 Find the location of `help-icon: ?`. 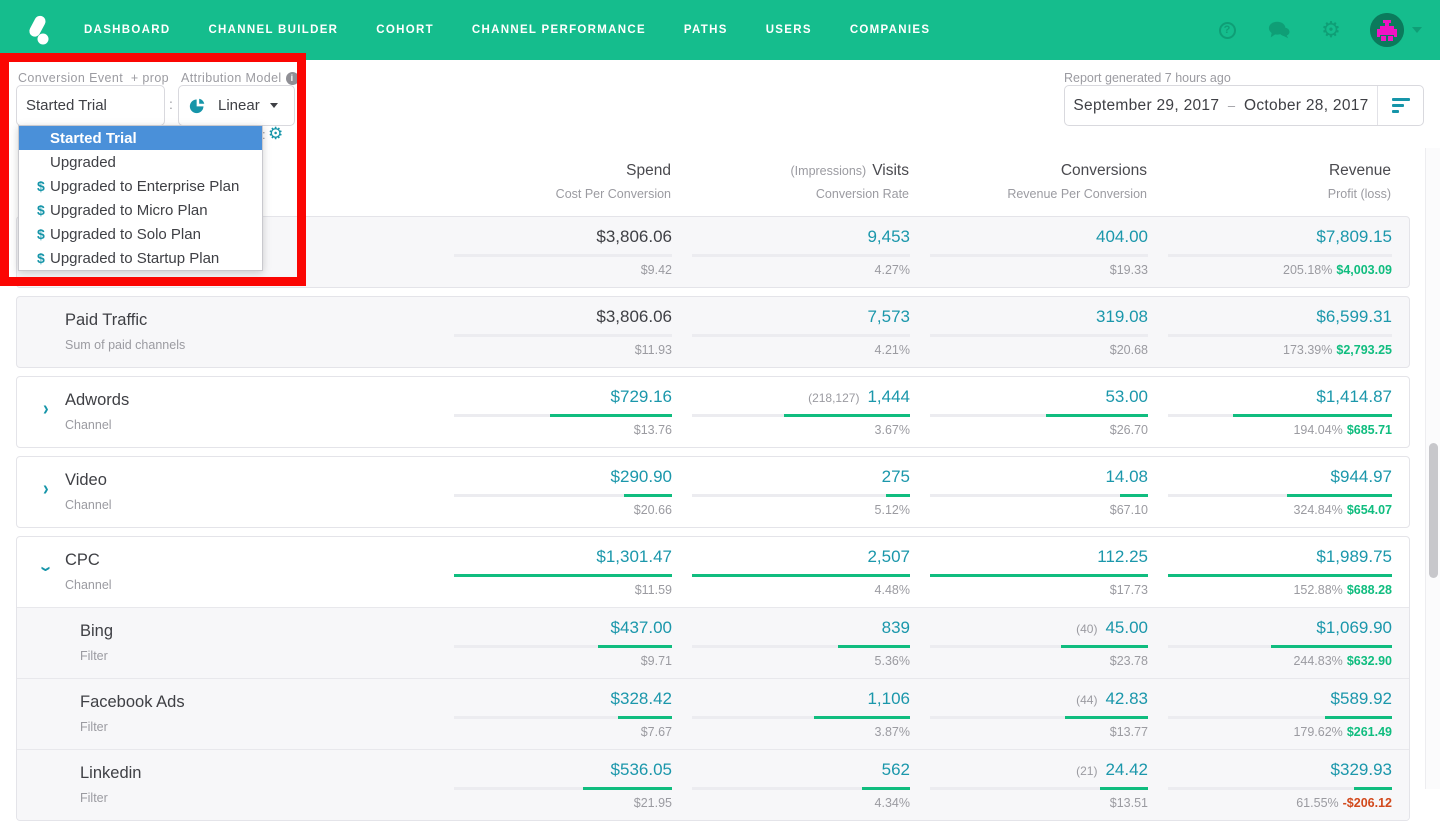

help-icon: ? is located at coordinates (1227, 30).